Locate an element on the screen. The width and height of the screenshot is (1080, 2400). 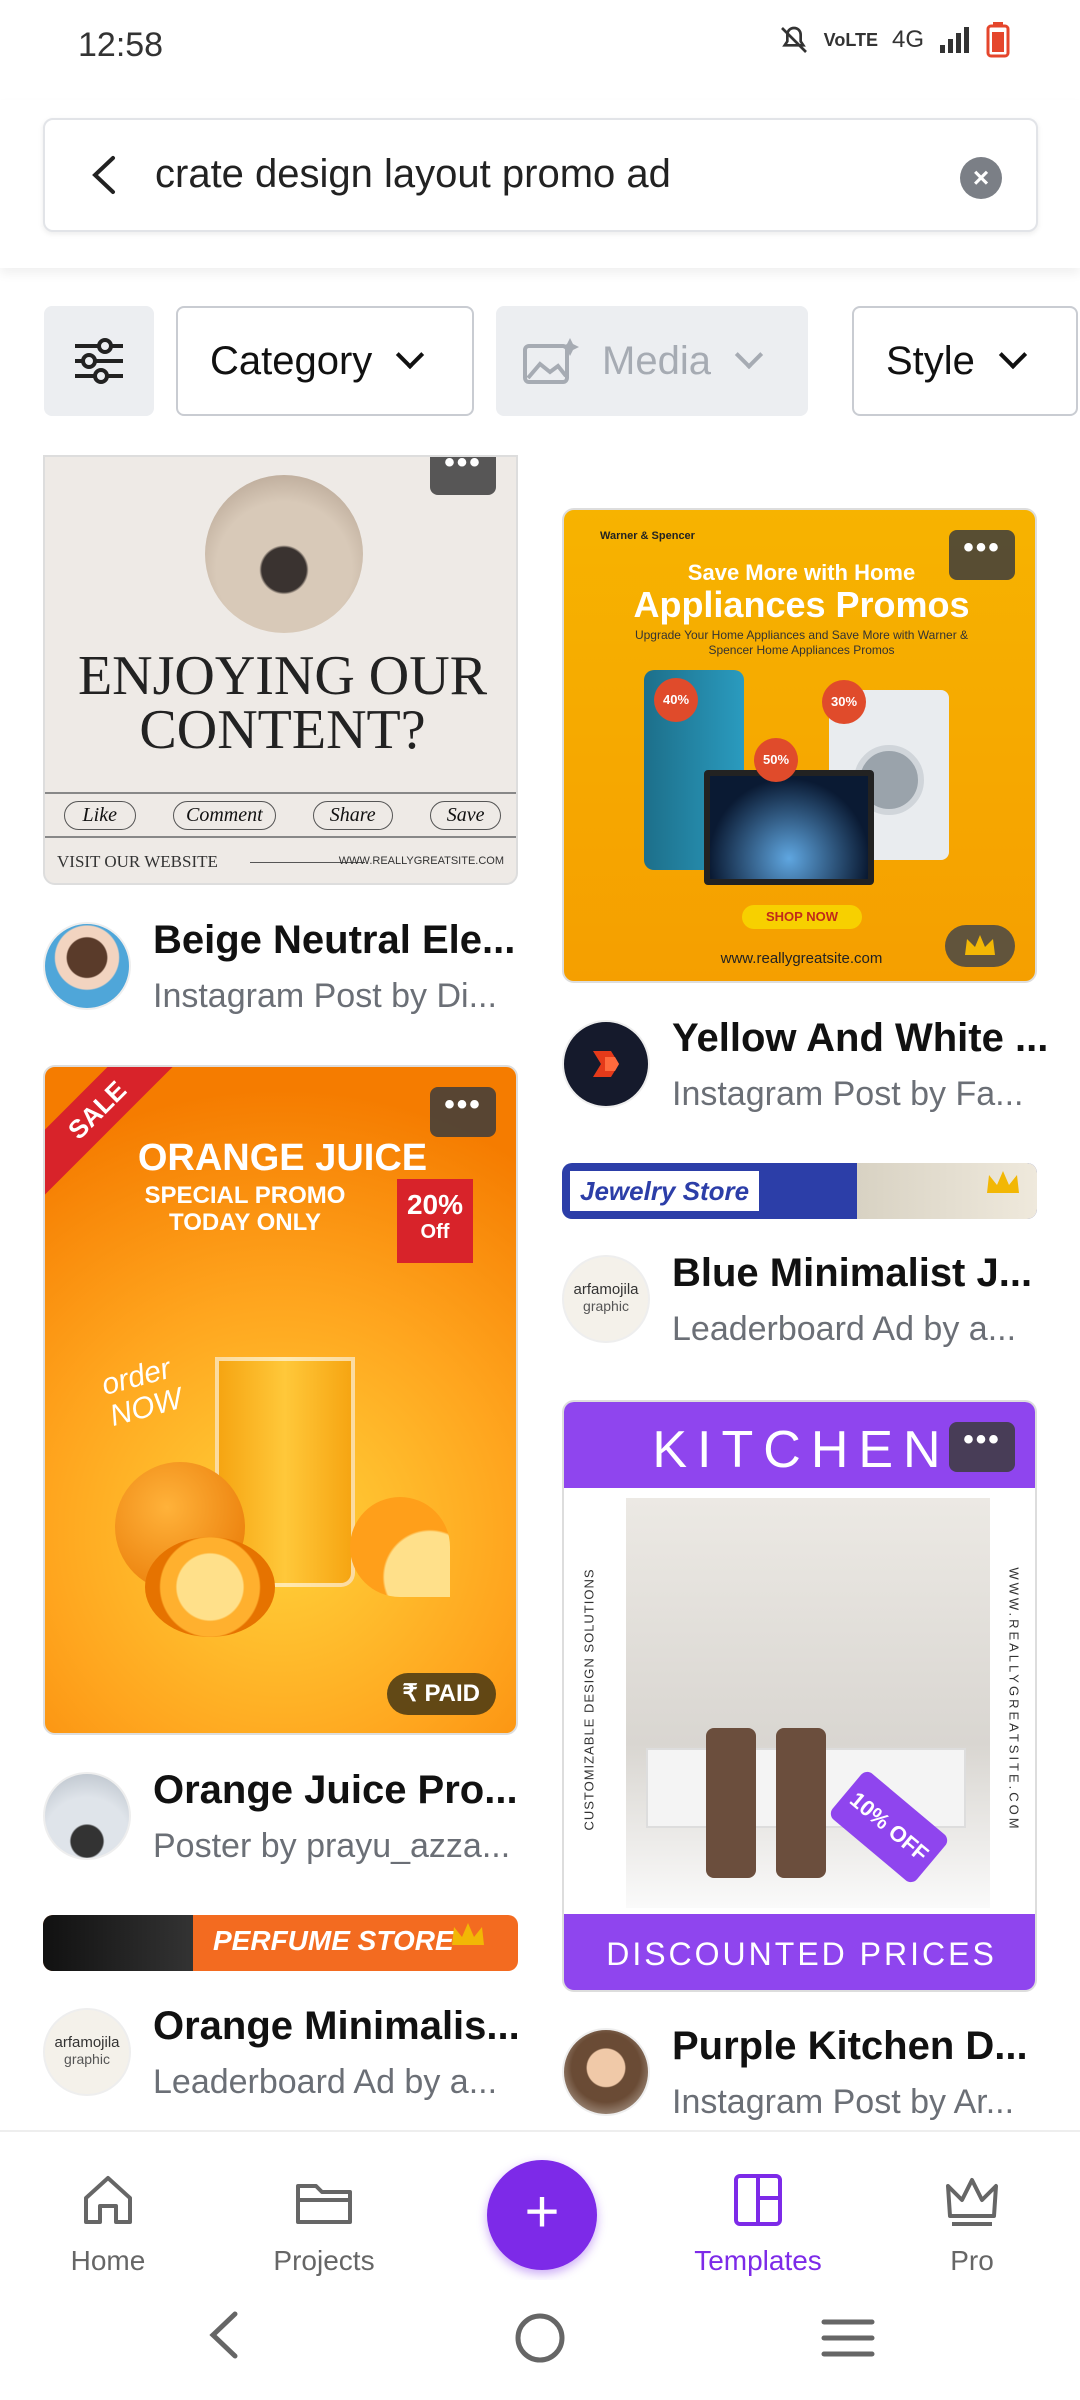
create-button: + is located at coordinates (542, 2215).